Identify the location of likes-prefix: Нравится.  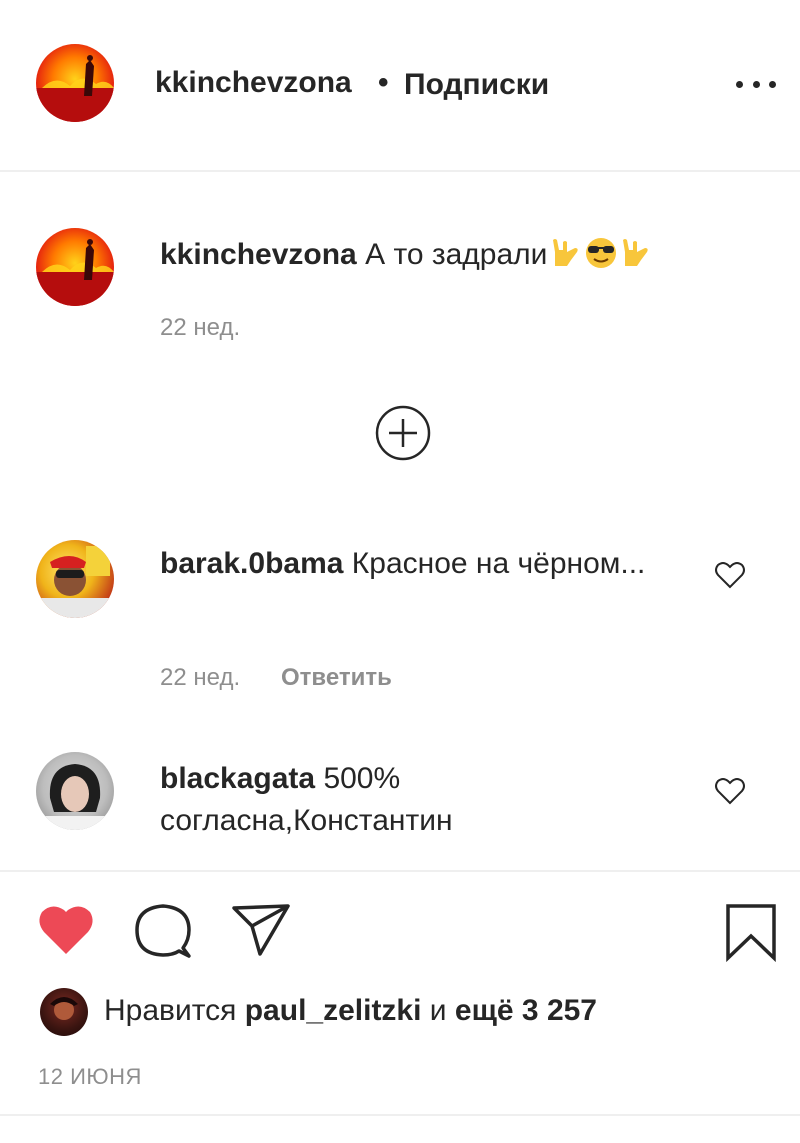
(170, 1010).